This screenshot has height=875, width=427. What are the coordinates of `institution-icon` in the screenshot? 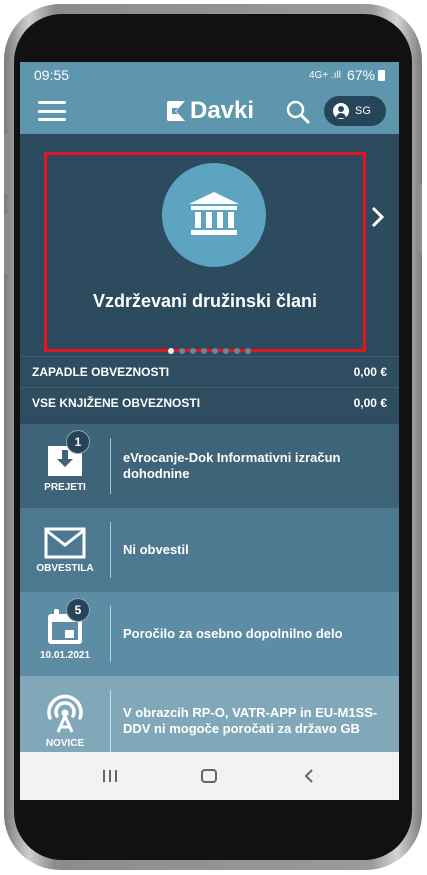 It's located at (214, 213).